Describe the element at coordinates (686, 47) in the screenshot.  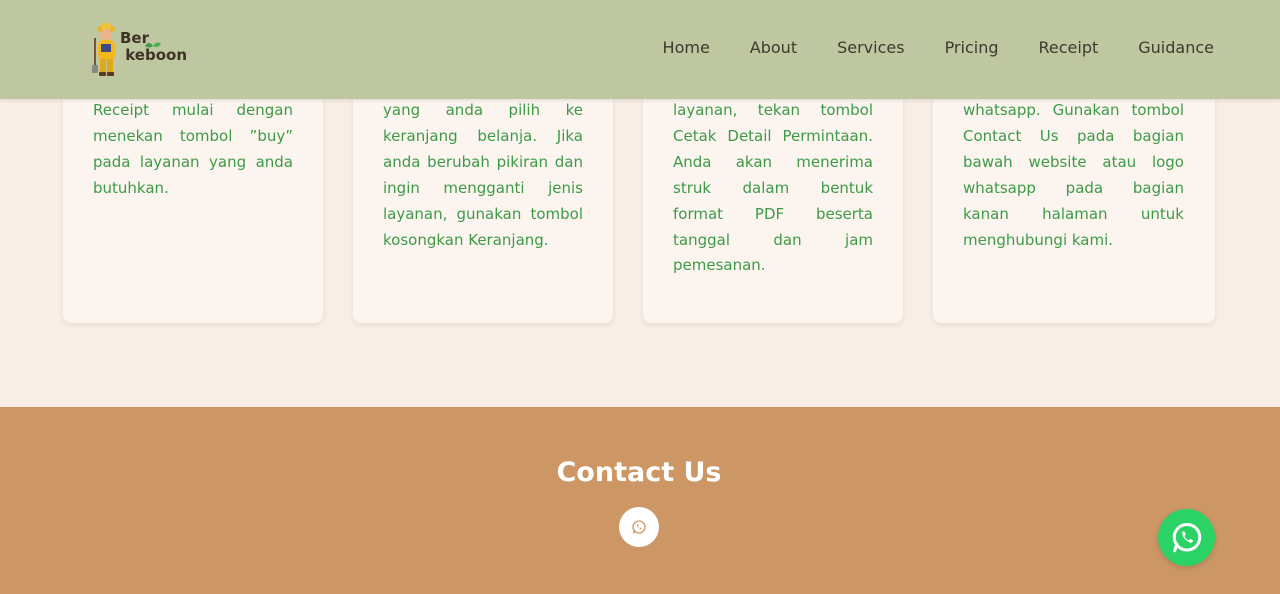
I see `nav-home: Home` at that location.